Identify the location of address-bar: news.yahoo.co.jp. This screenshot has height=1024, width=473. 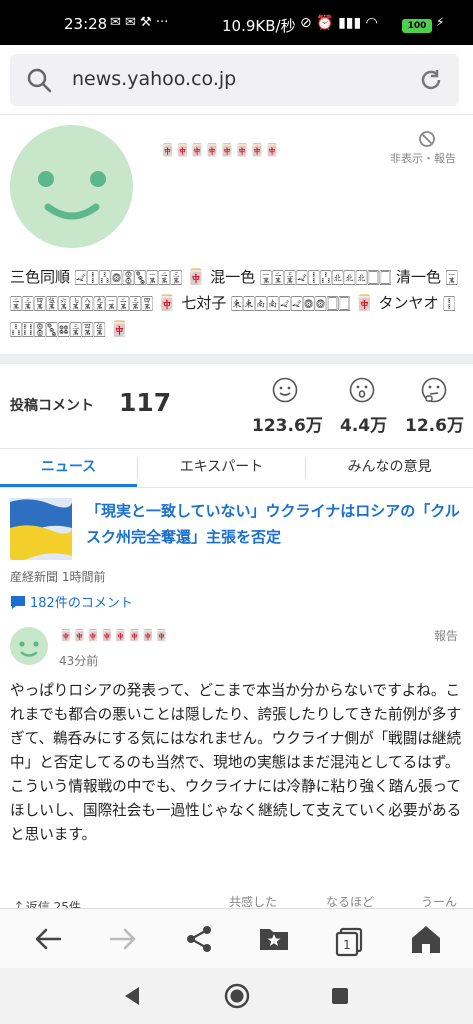
(234, 80).